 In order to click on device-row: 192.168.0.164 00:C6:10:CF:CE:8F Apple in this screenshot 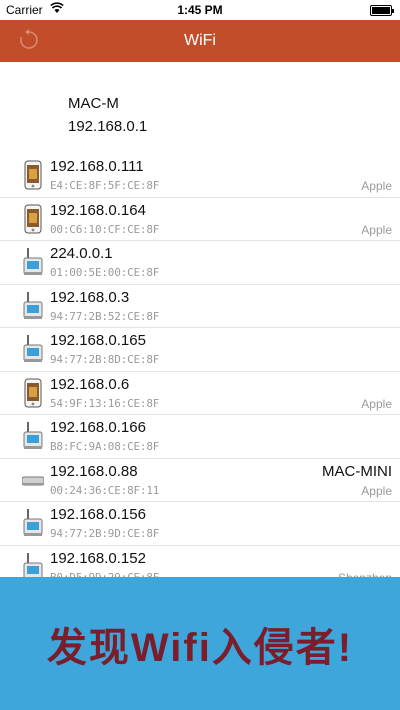, I will do `click(200, 219)`.